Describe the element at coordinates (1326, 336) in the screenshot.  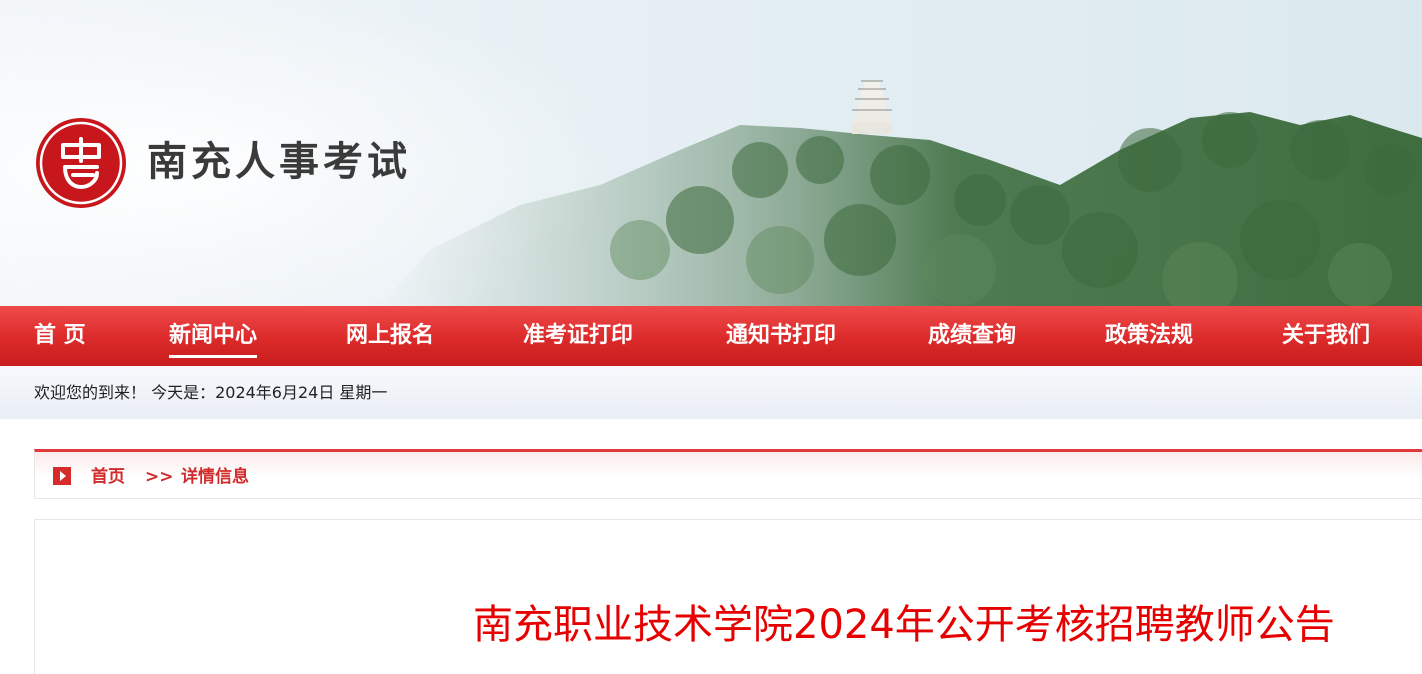
I see `nav-item-about-us: 关于我们` at that location.